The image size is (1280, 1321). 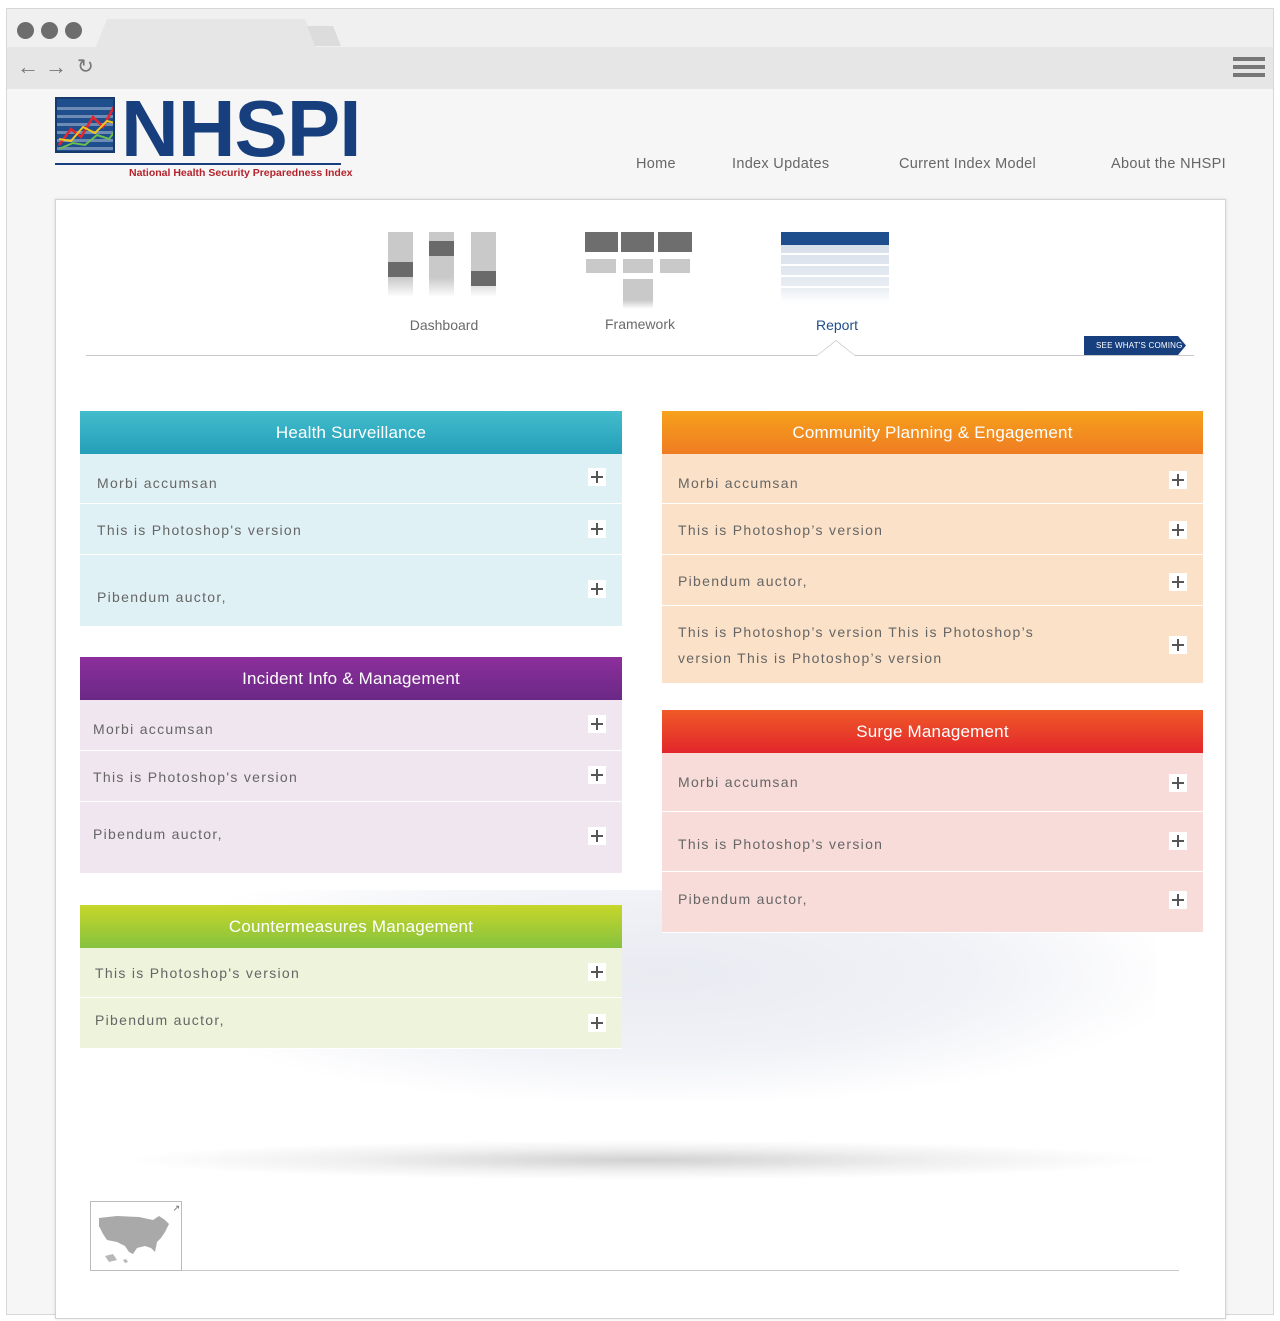 I want to click on dashboard-label: Dashboard, so click(x=444, y=325).